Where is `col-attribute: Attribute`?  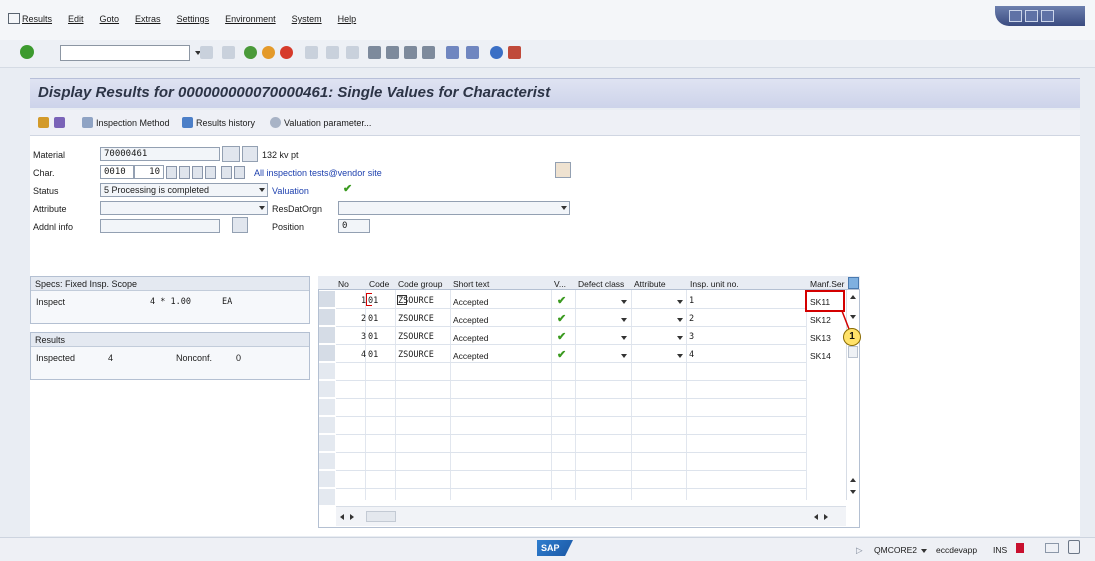
col-attribute: Attribute is located at coordinates (650, 284).